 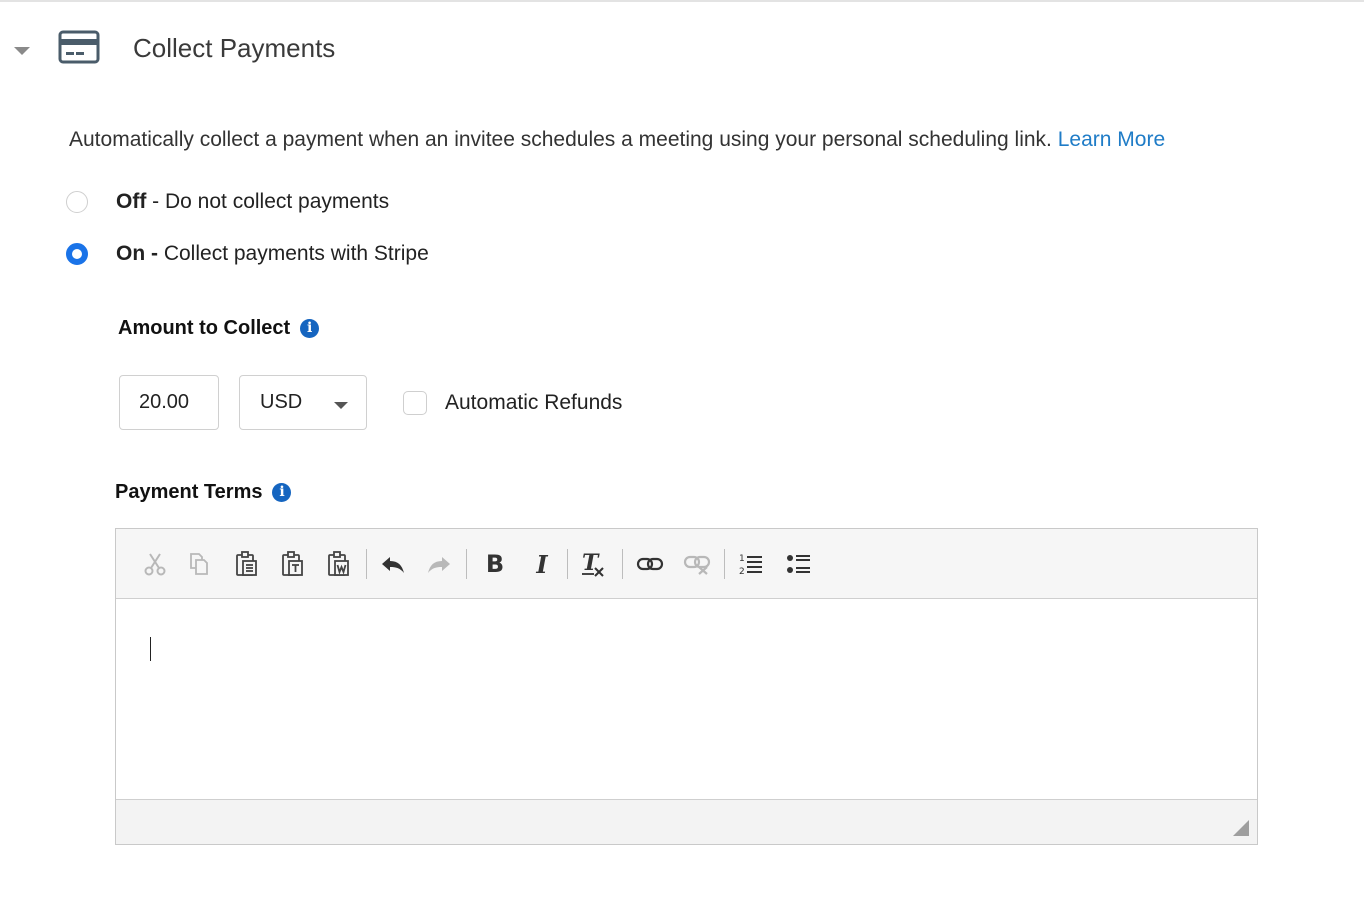 I want to click on bulleted-list-icon, so click(x=799, y=564).